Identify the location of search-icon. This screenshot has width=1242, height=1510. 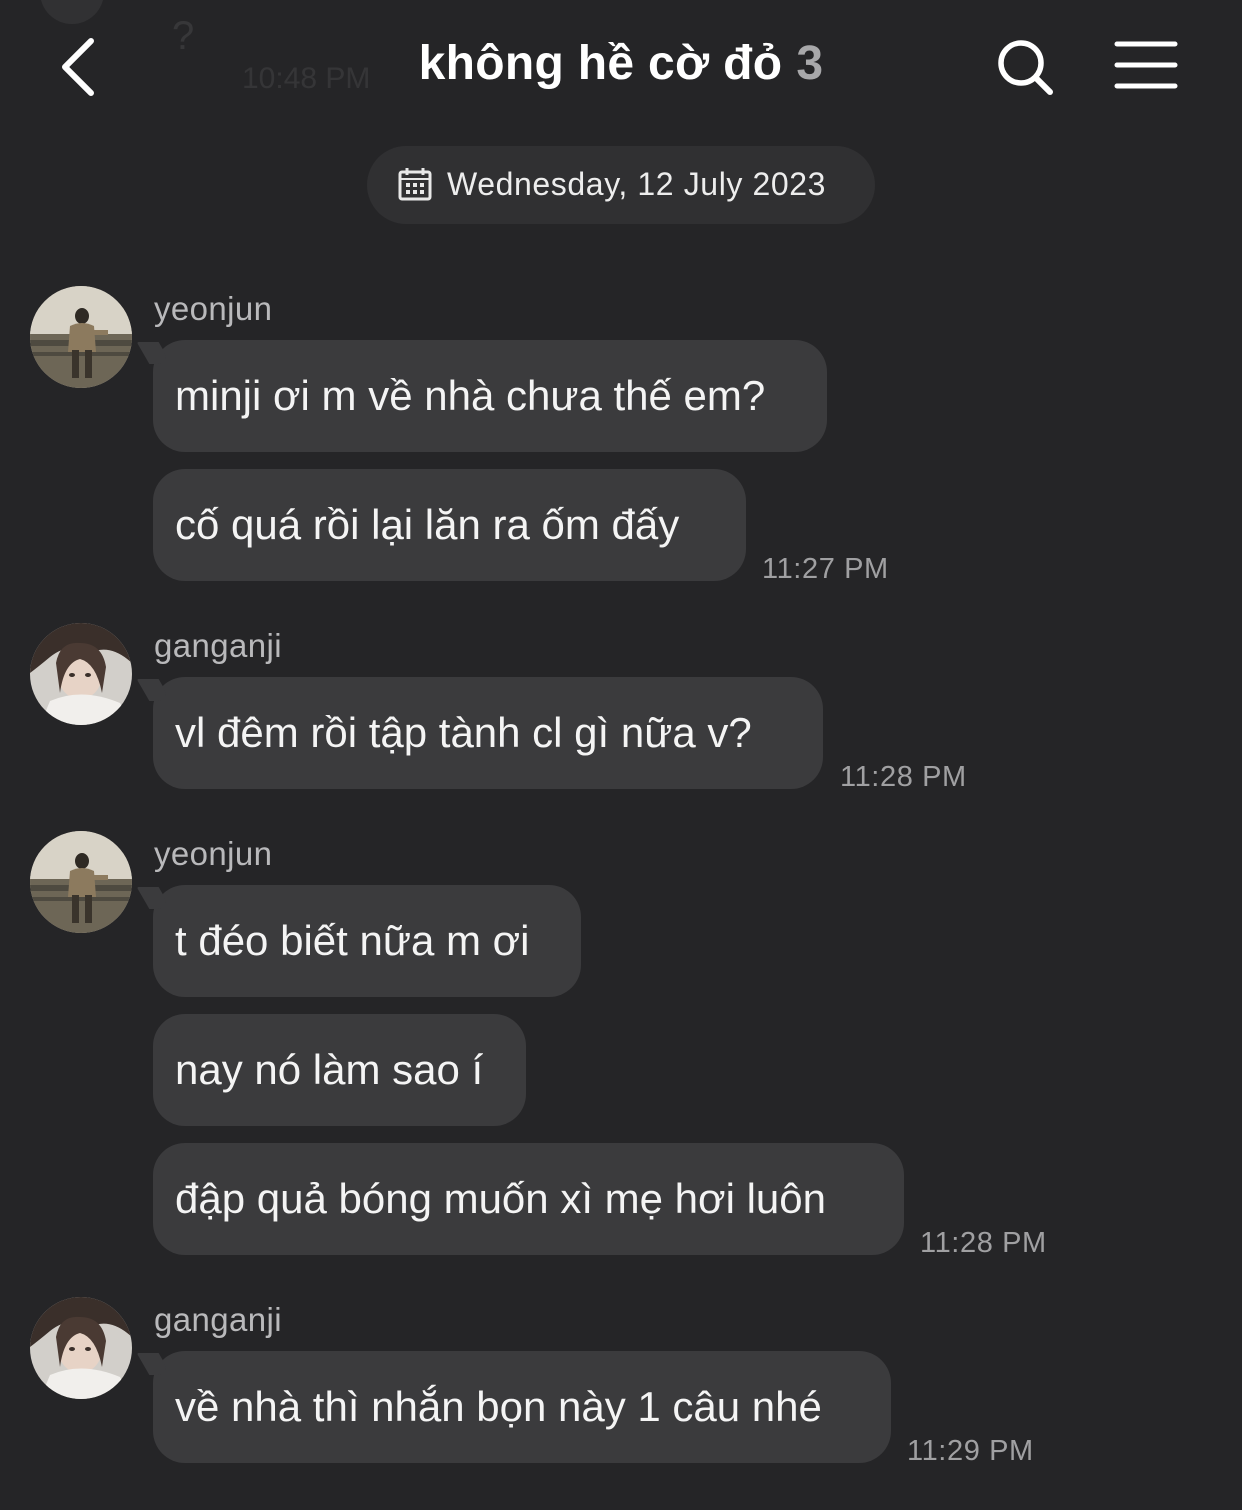
(1025, 67).